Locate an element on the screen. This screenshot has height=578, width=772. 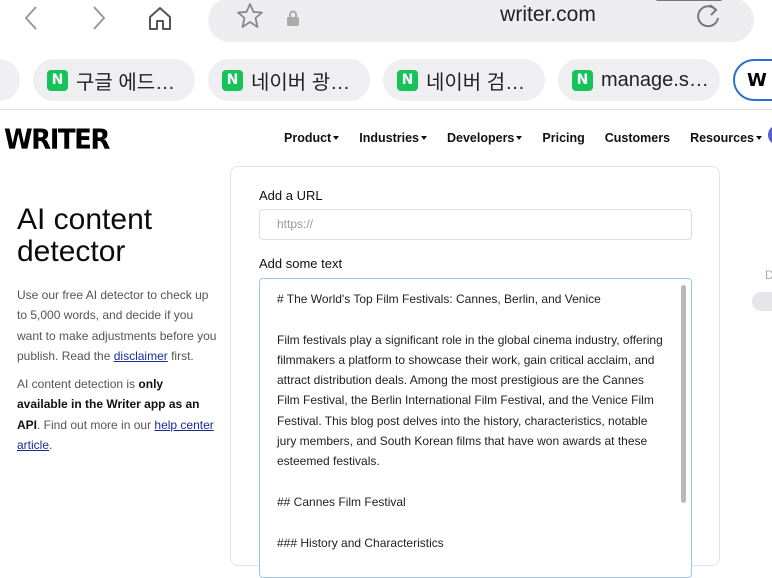
writer-favicon-icon: W is located at coordinates (757, 80).